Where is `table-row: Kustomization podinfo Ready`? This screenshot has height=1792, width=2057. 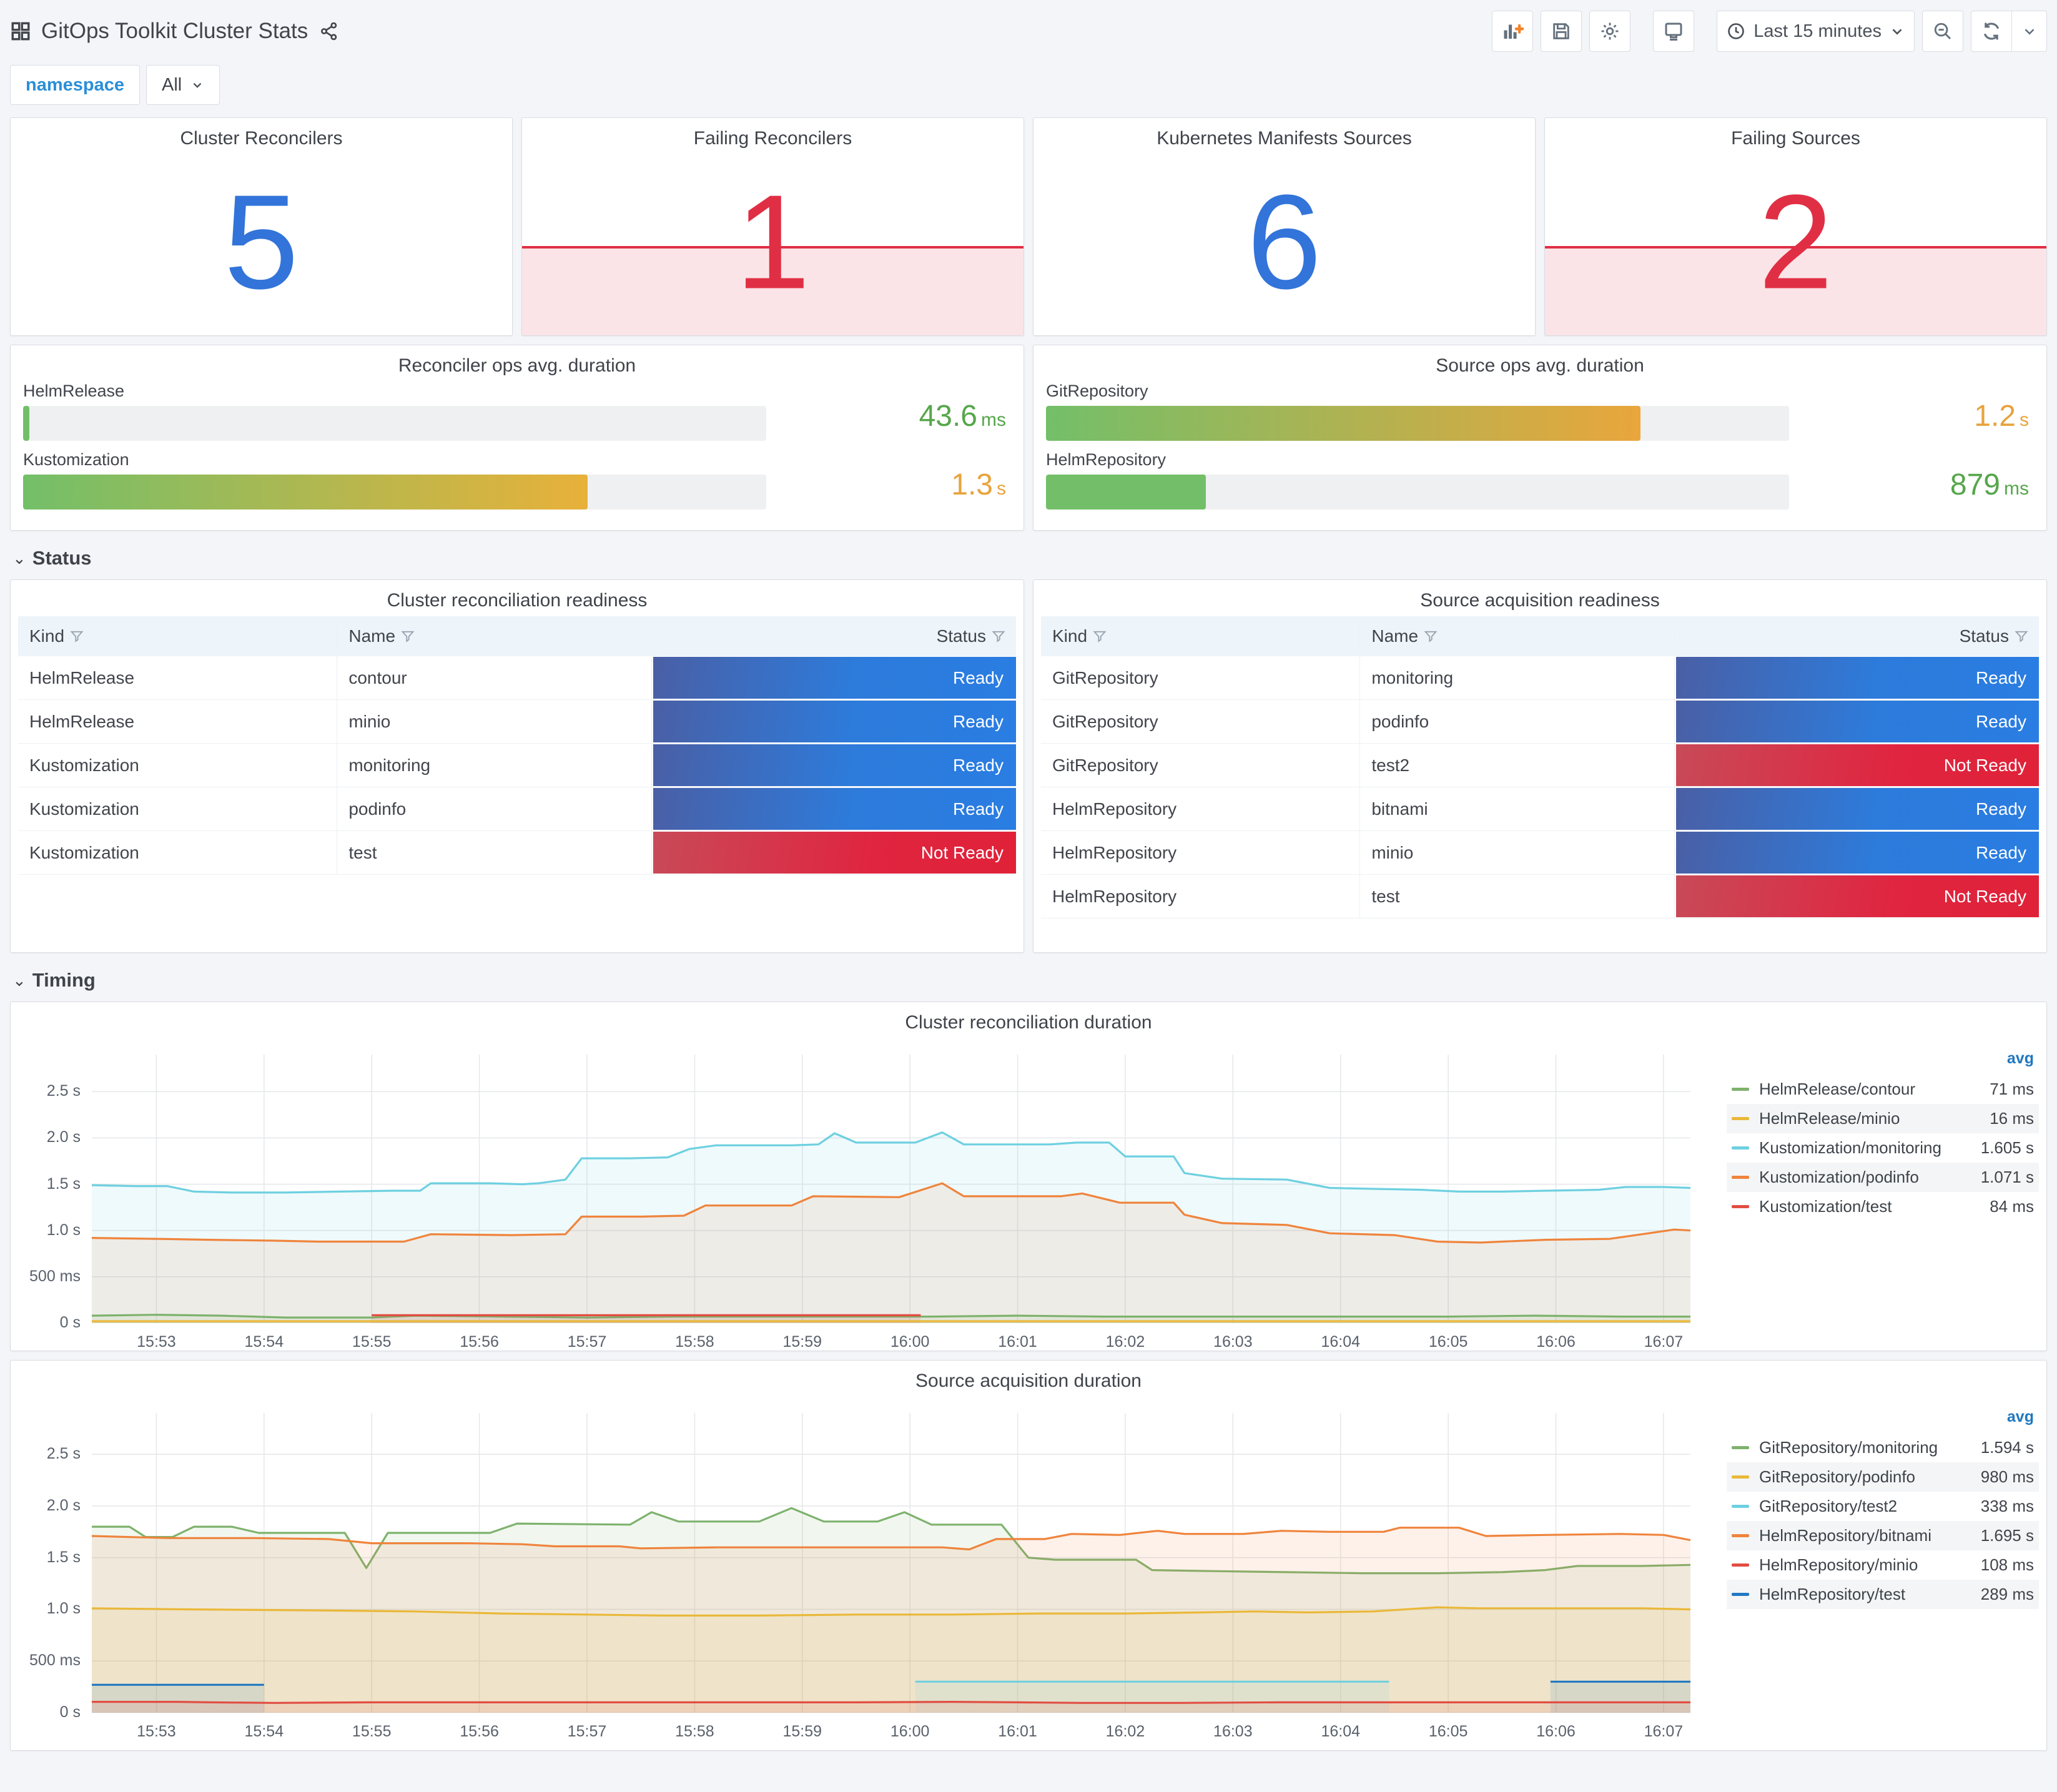
table-row: Kustomization podinfo Ready is located at coordinates (517, 809).